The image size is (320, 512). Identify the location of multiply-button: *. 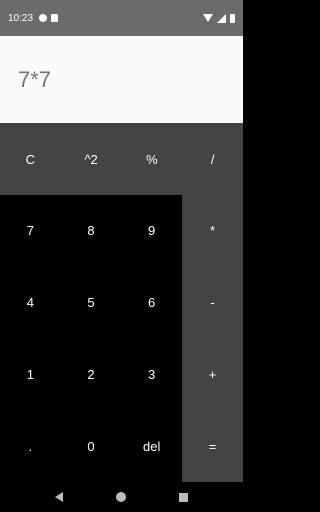
(212, 231).